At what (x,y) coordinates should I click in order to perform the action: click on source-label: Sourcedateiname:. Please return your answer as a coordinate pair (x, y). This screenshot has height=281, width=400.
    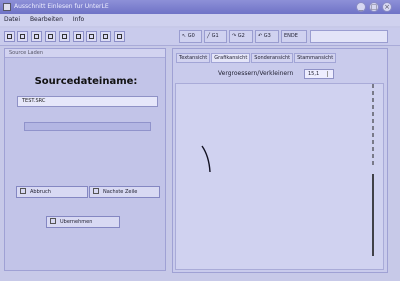
    Looking at the image, I should click on (86, 81).